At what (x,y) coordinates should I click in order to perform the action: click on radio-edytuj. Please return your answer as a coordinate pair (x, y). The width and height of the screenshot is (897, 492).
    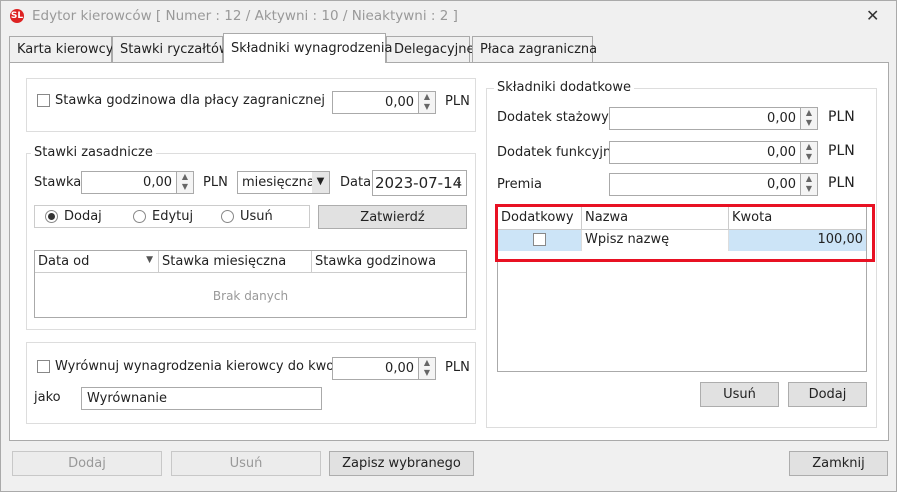
    Looking at the image, I should click on (139, 216).